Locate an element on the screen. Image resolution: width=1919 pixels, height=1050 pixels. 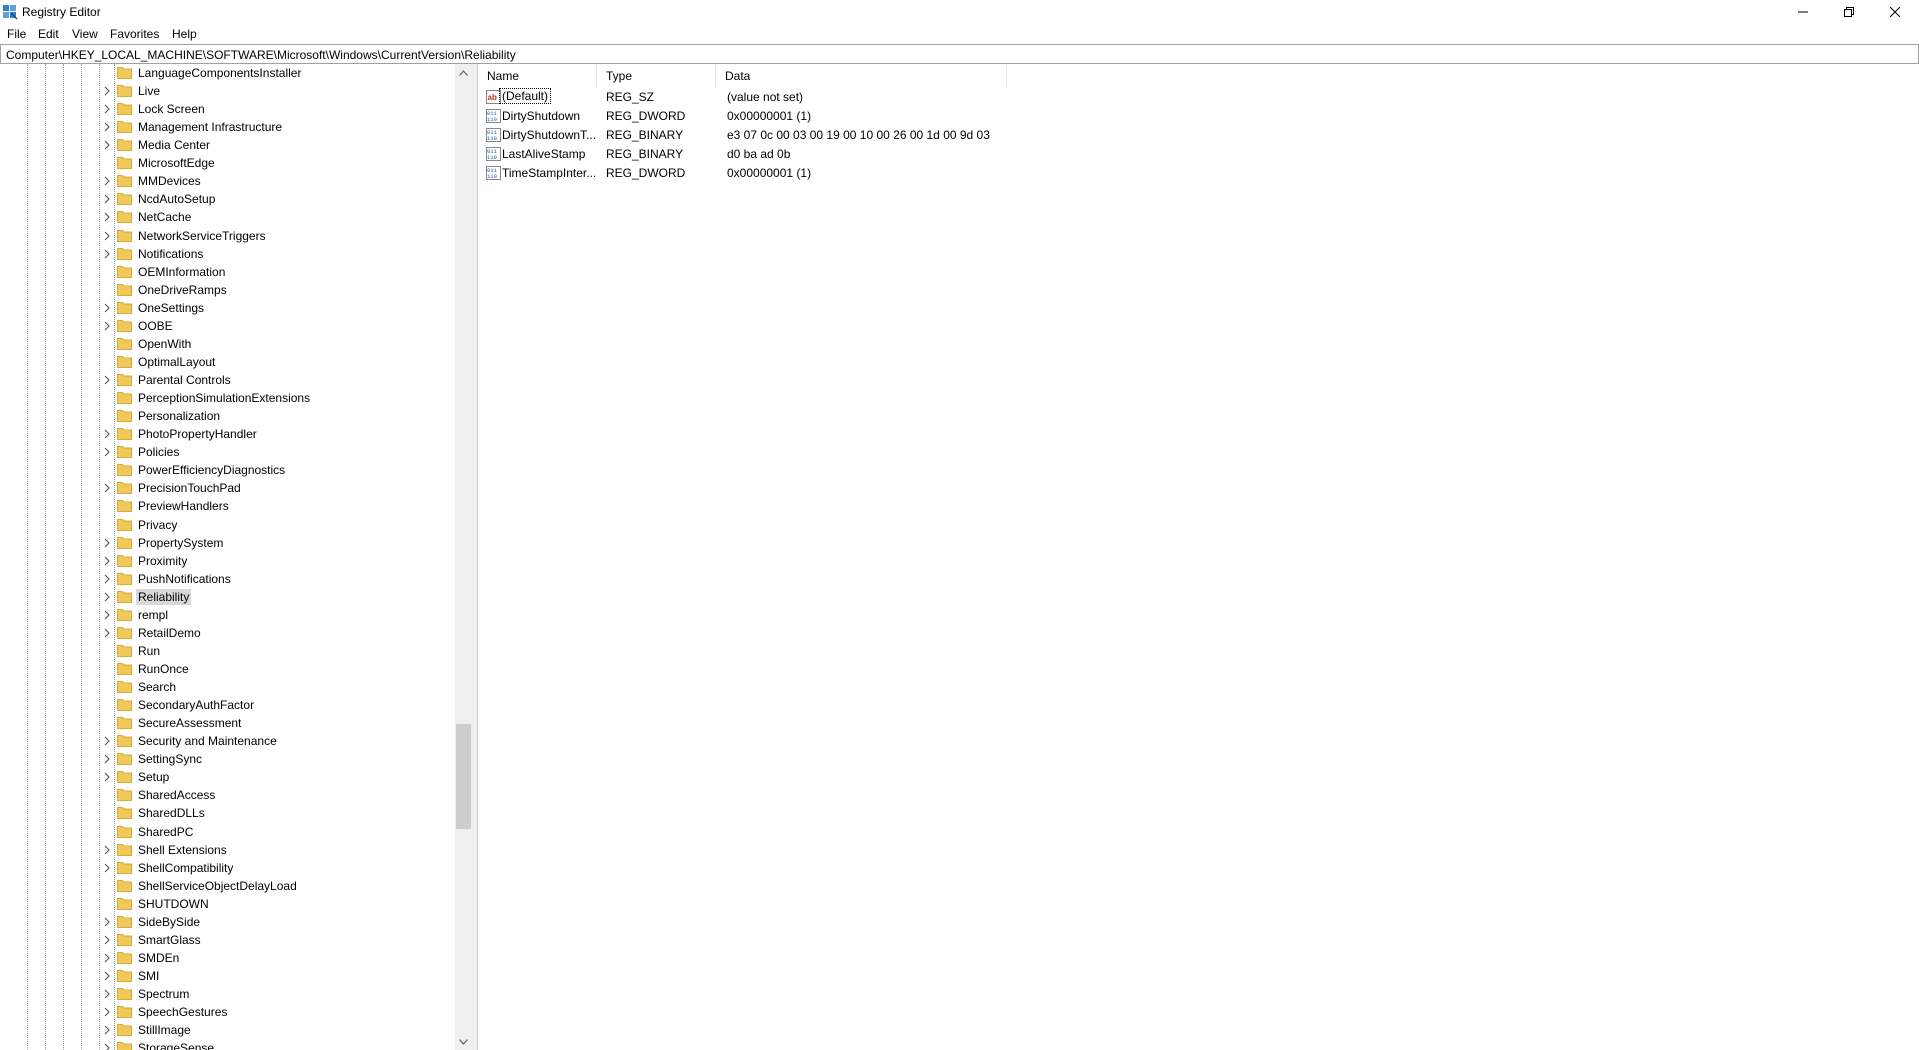
tree-item: SecondaryAuthFactor is located at coordinates (280, 705).